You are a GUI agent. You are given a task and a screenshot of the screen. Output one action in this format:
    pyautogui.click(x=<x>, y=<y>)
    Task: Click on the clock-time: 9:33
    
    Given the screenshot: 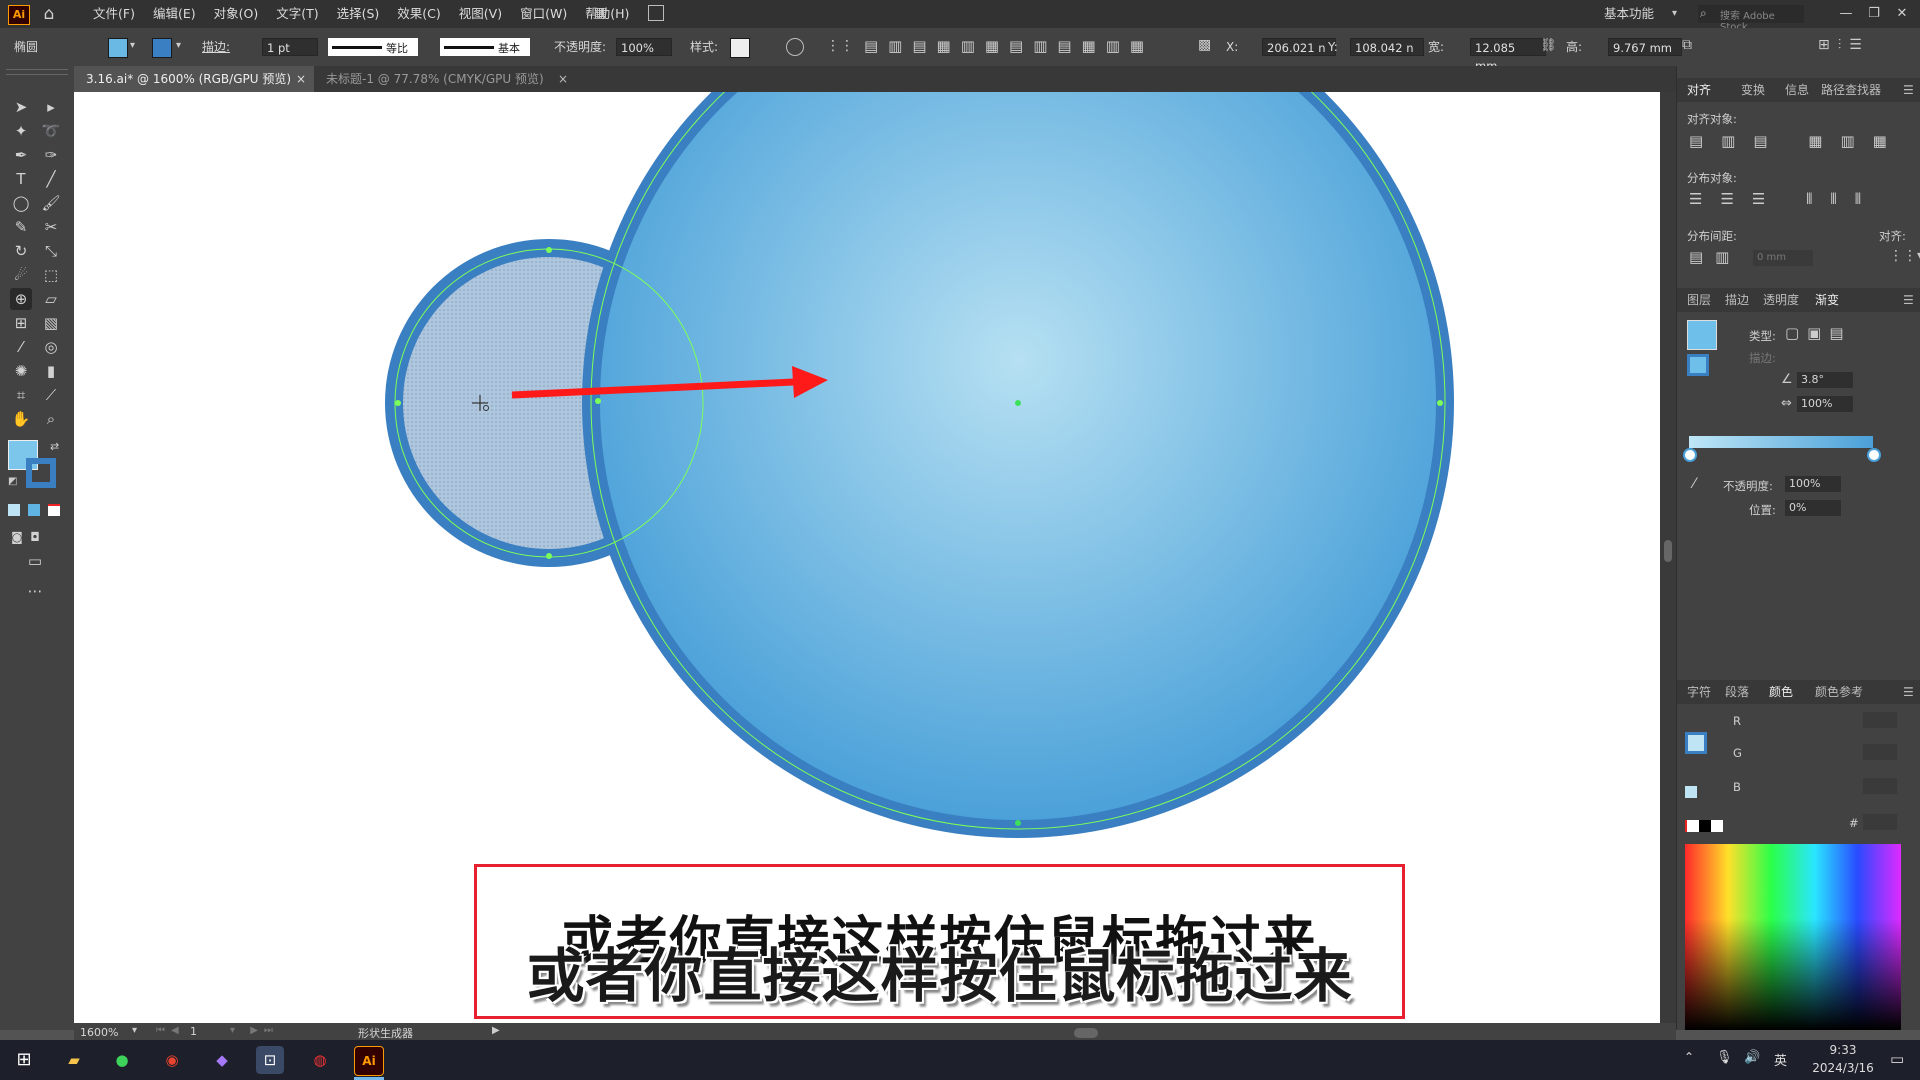 What is the action you would take?
    pyautogui.click(x=1843, y=1050)
    